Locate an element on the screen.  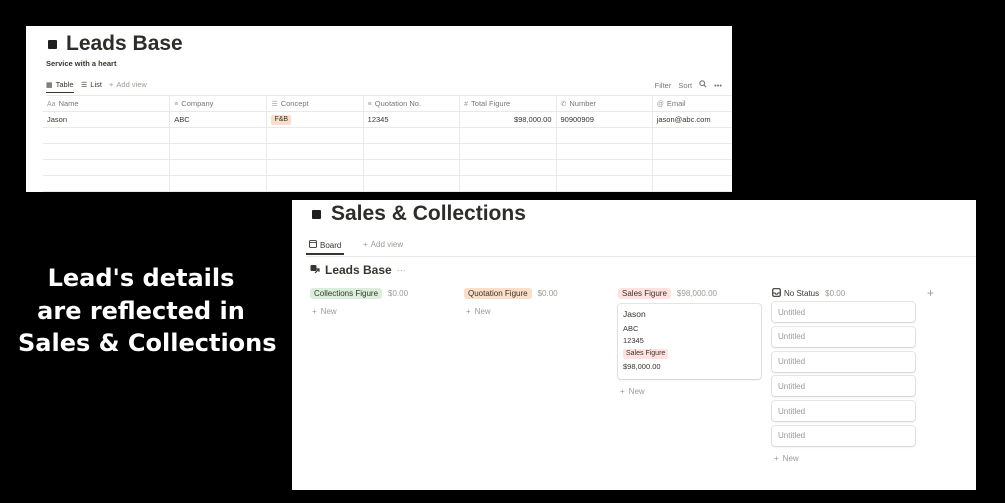
card-company: ABC is located at coordinates (631, 328).